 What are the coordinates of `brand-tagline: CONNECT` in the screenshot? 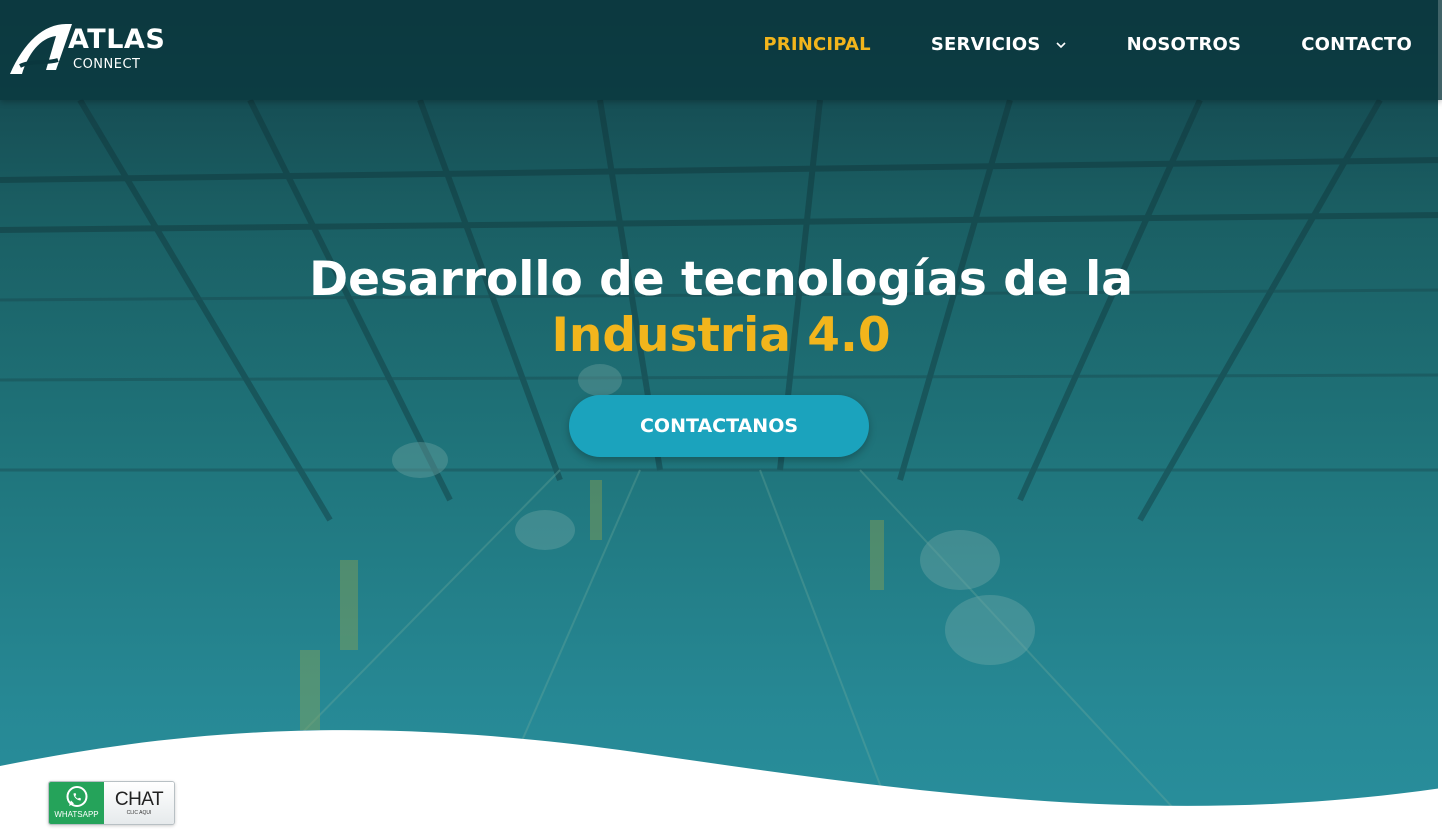 It's located at (107, 64).